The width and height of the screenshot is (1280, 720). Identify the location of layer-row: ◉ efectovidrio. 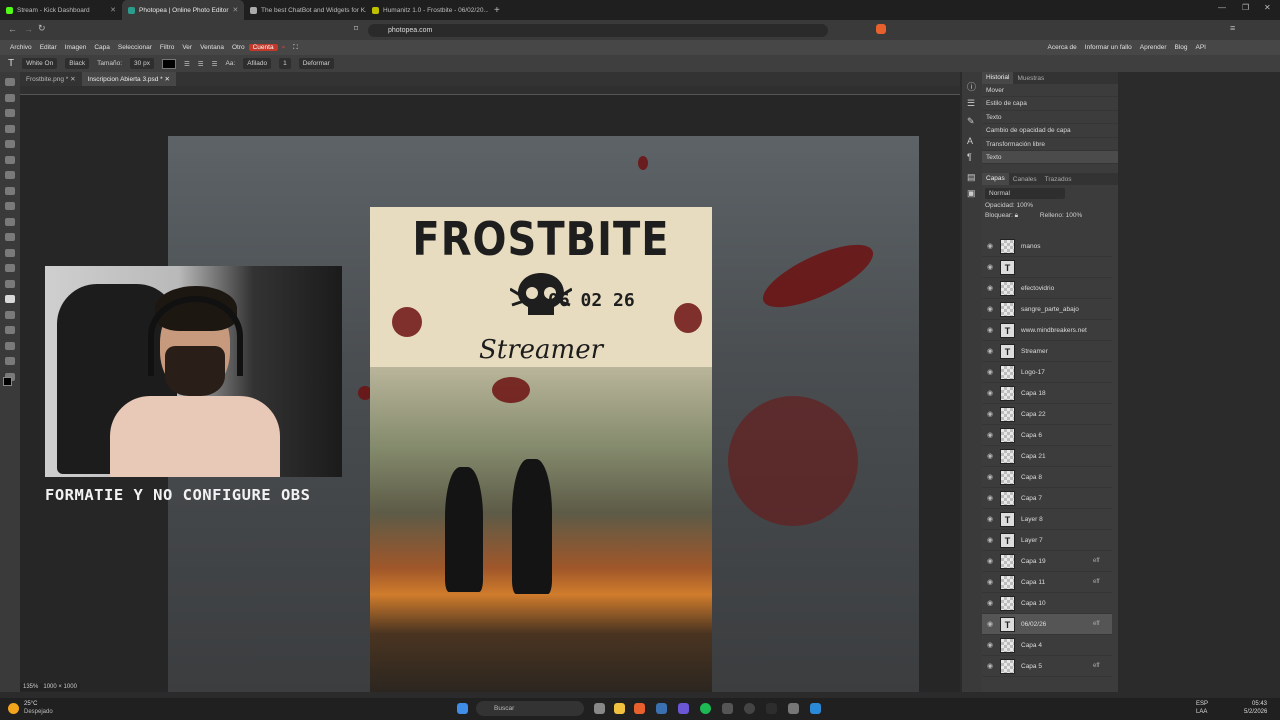
(1047, 288).